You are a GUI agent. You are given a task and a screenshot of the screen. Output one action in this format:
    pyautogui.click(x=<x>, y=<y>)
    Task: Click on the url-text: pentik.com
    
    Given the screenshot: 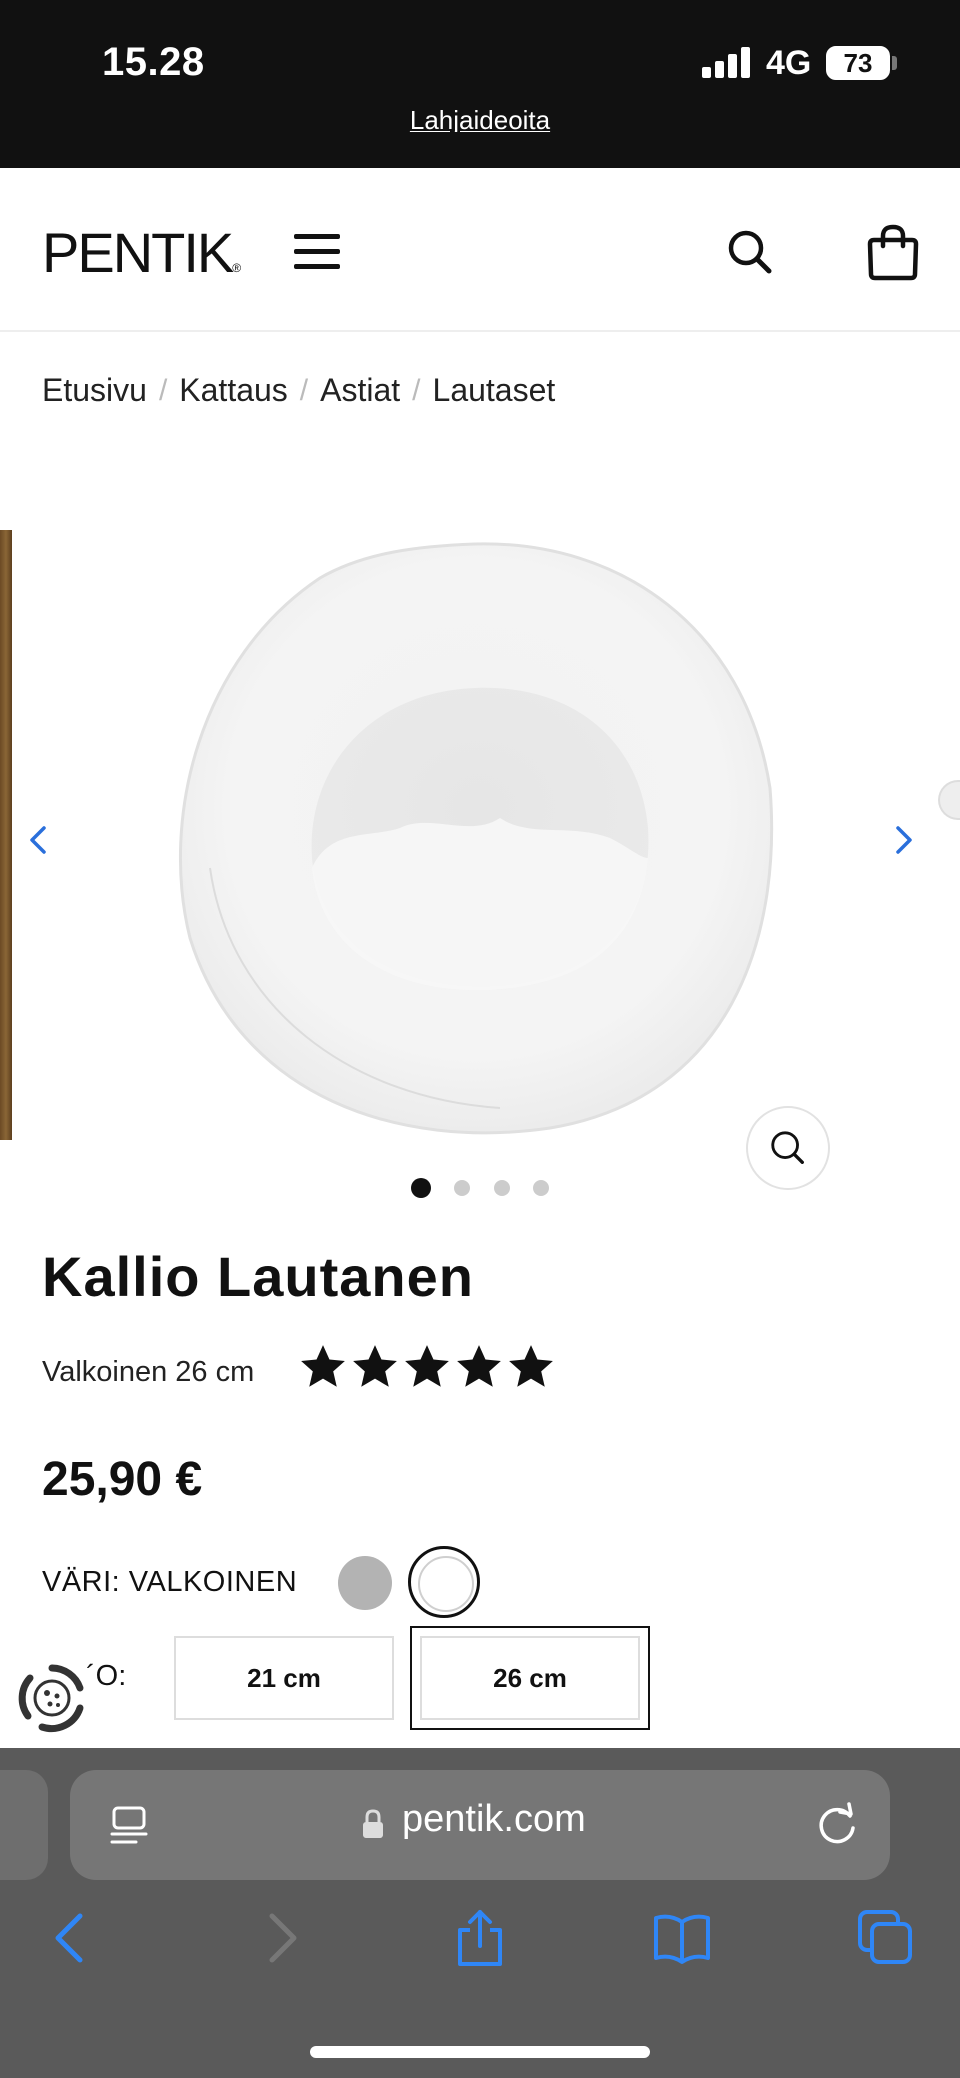 What is the action you would take?
    pyautogui.click(x=494, y=1819)
    